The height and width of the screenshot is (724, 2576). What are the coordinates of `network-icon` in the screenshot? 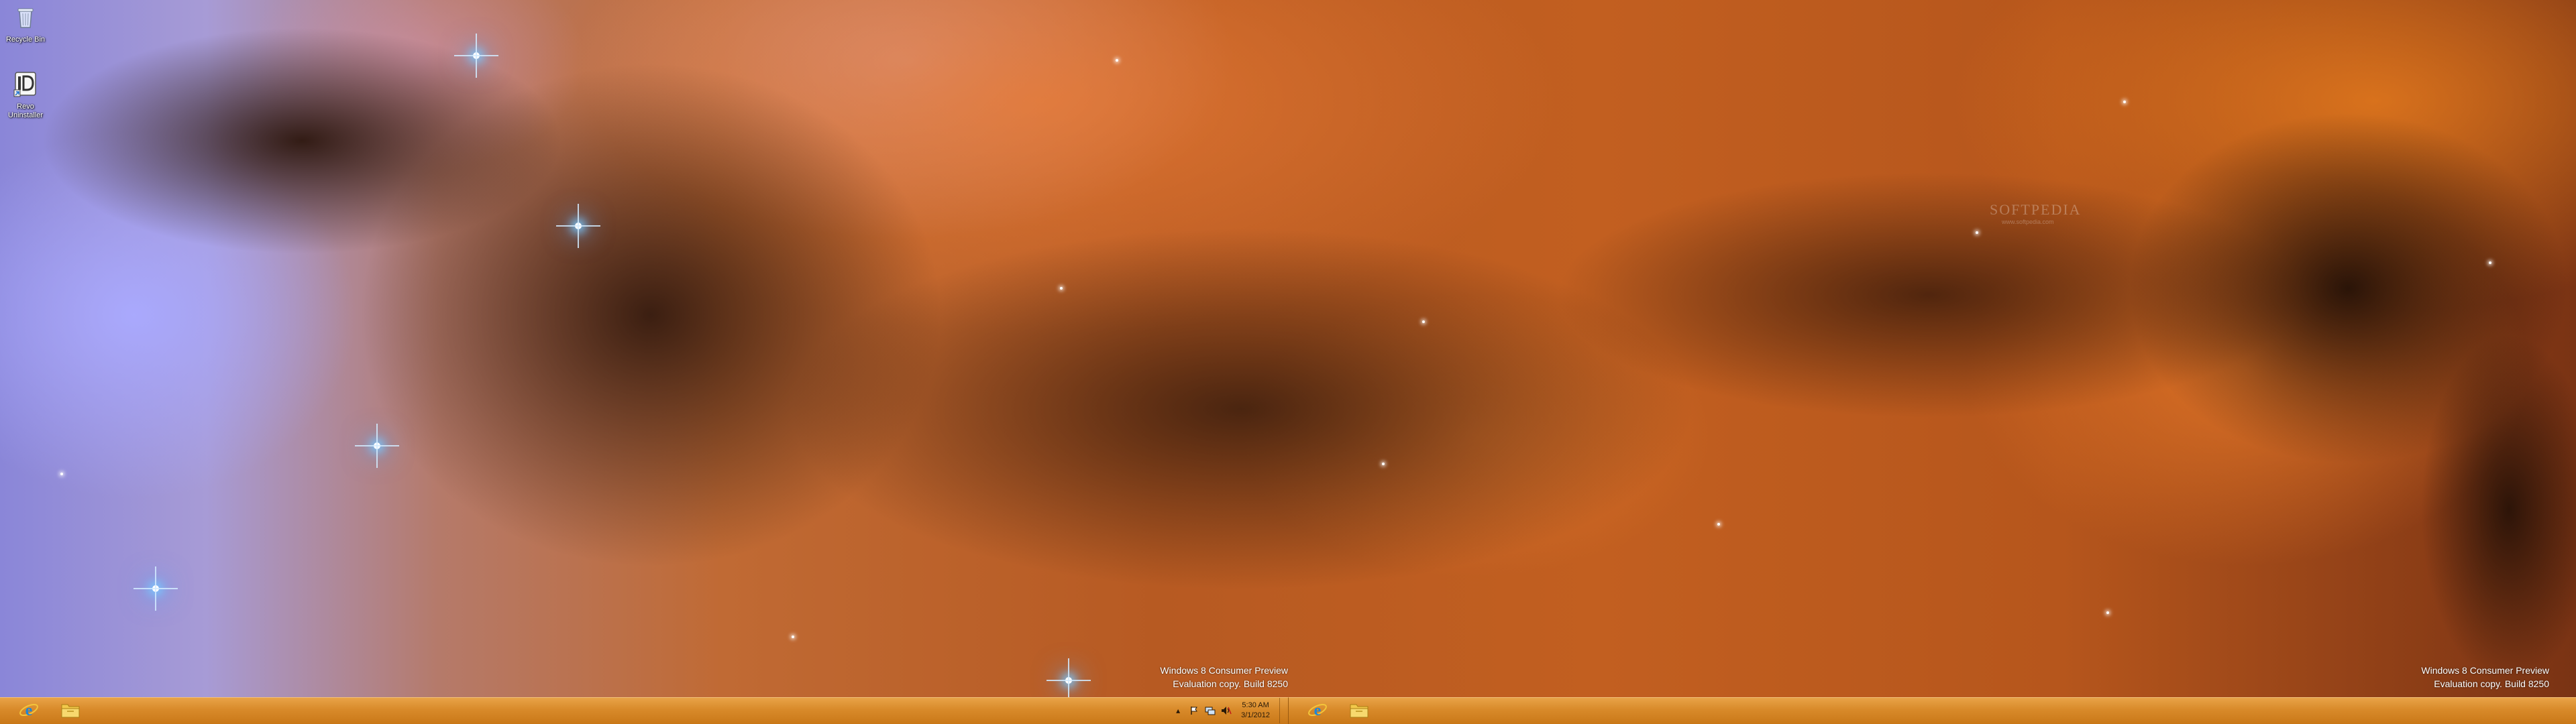 It's located at (1210, 711).